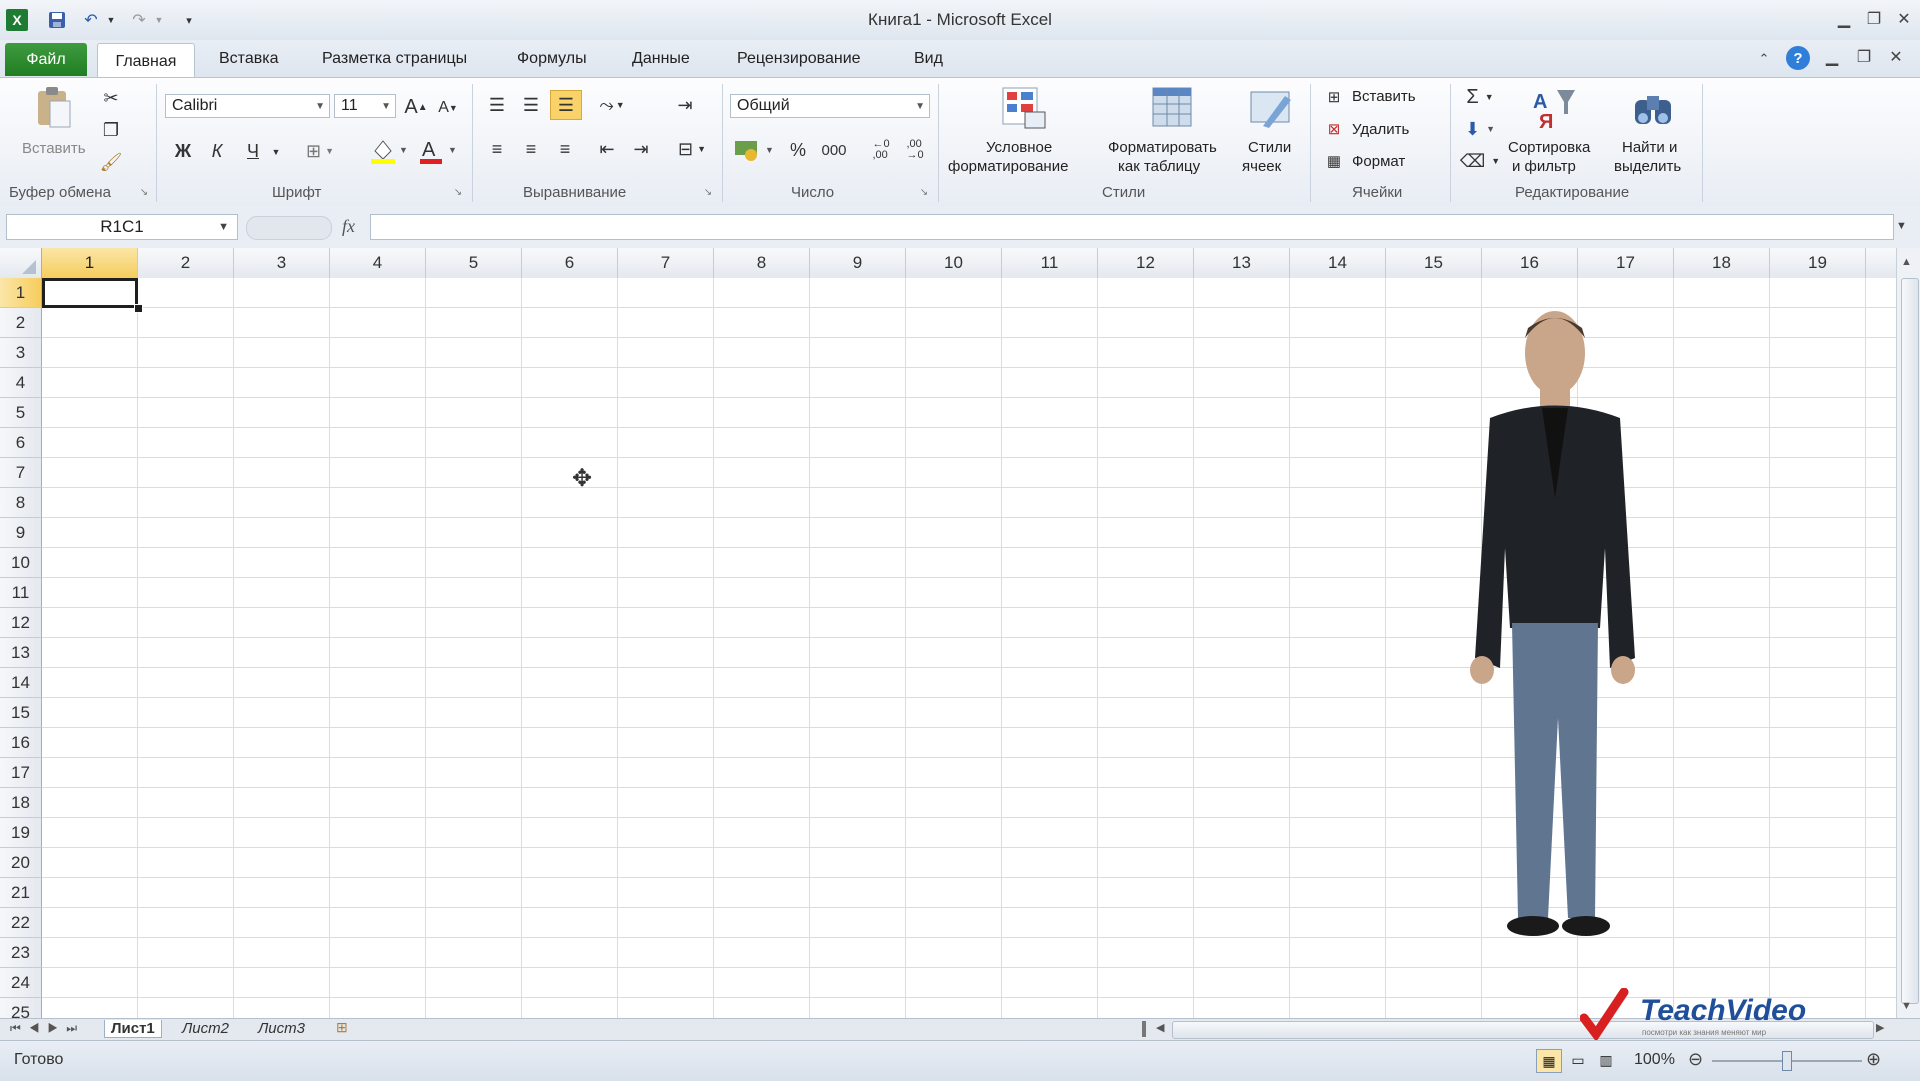 The height and width of the screenshot is (1081, 1920). Describe the element at coordinates (21, 833) in the screenshot. I see `row-header: 19` at that location.